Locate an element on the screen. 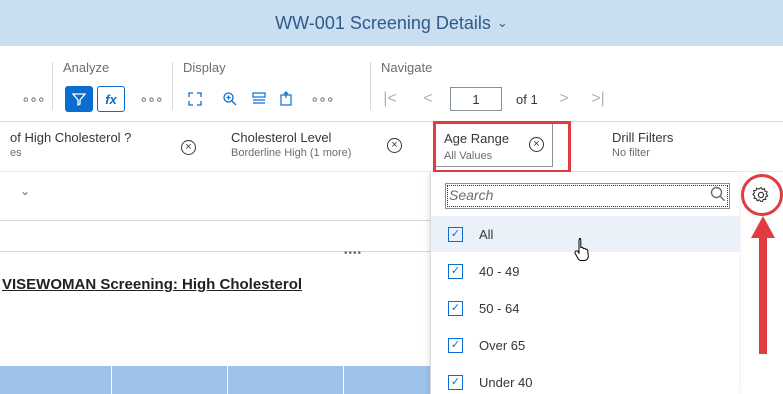 This screenshot has height=394, width=783. first-page-icon: |< is located at coordinates (390, 99).